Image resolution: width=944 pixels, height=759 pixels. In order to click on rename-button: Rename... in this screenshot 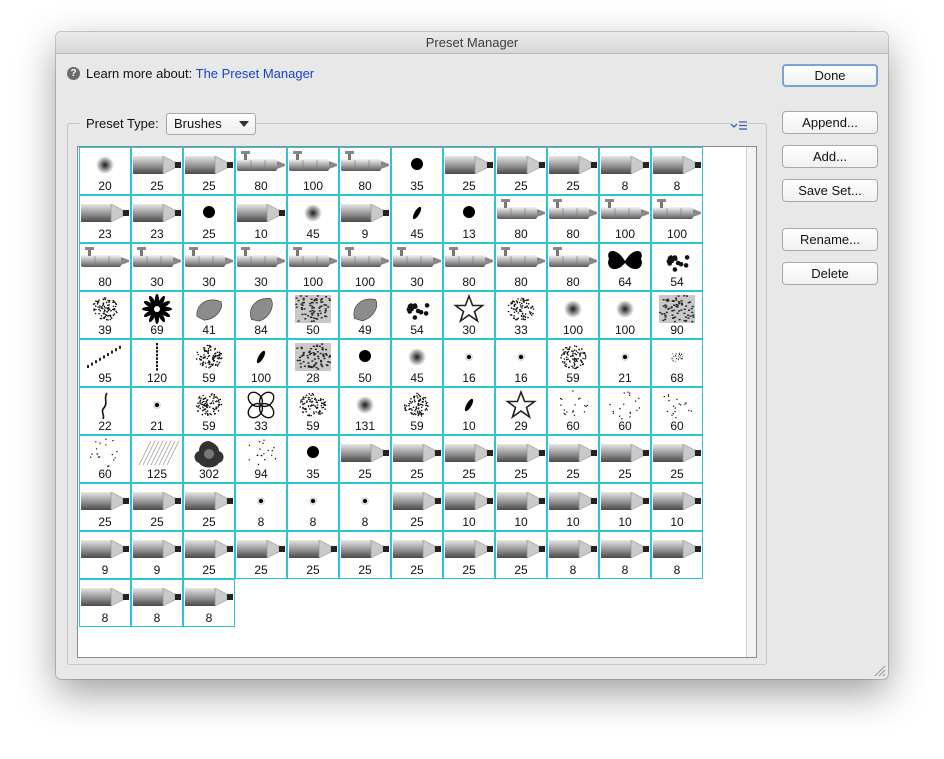, I will do `click(830, 239)`.